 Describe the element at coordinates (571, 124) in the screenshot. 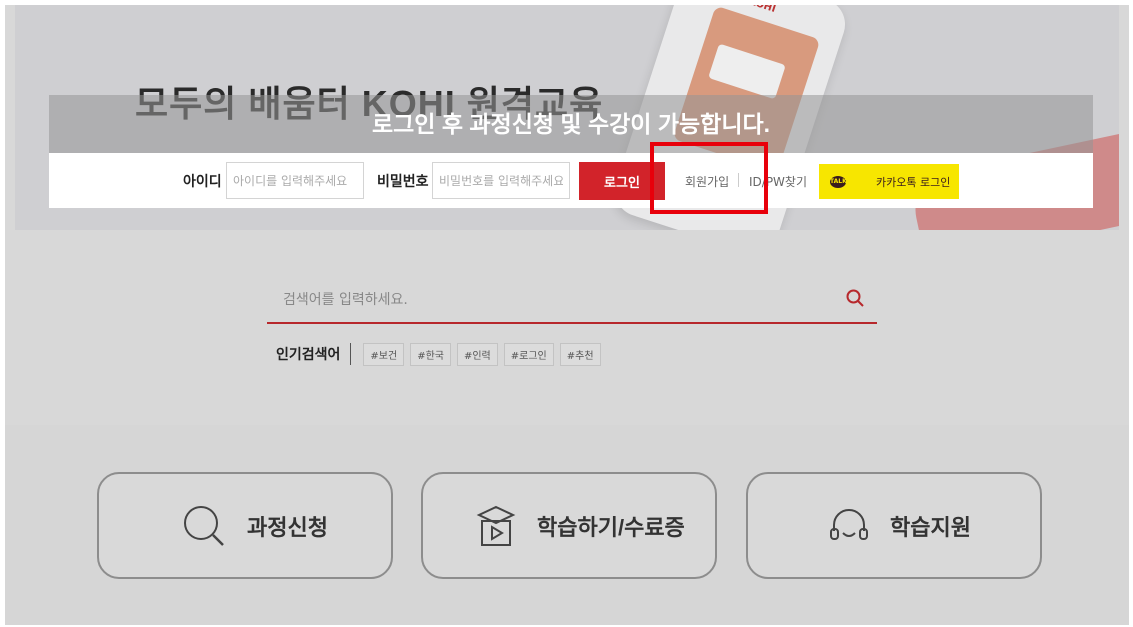

I see `login-required-message: 로그인 후 과정신청 및 수강이 가능합니다.` at that location.